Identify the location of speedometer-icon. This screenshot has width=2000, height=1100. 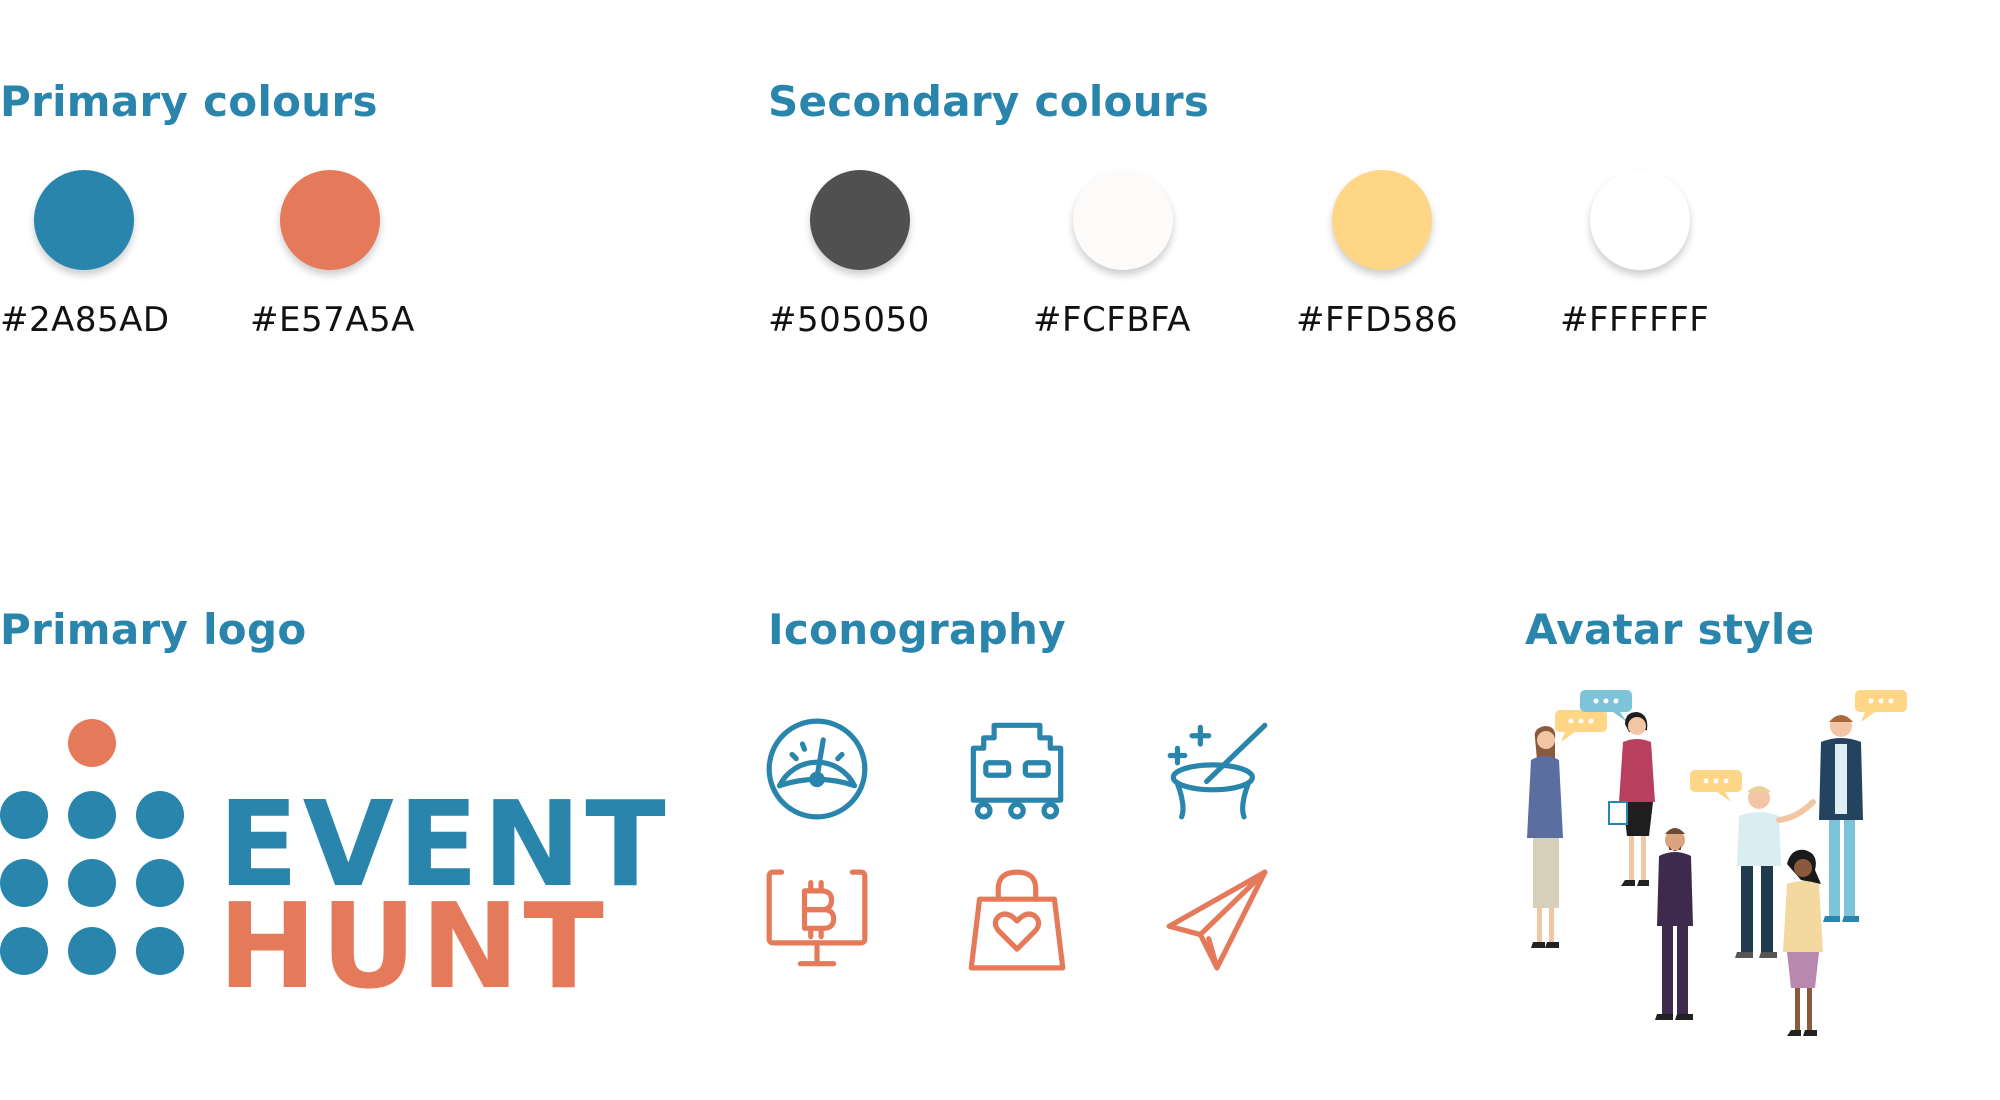
(817, 769).